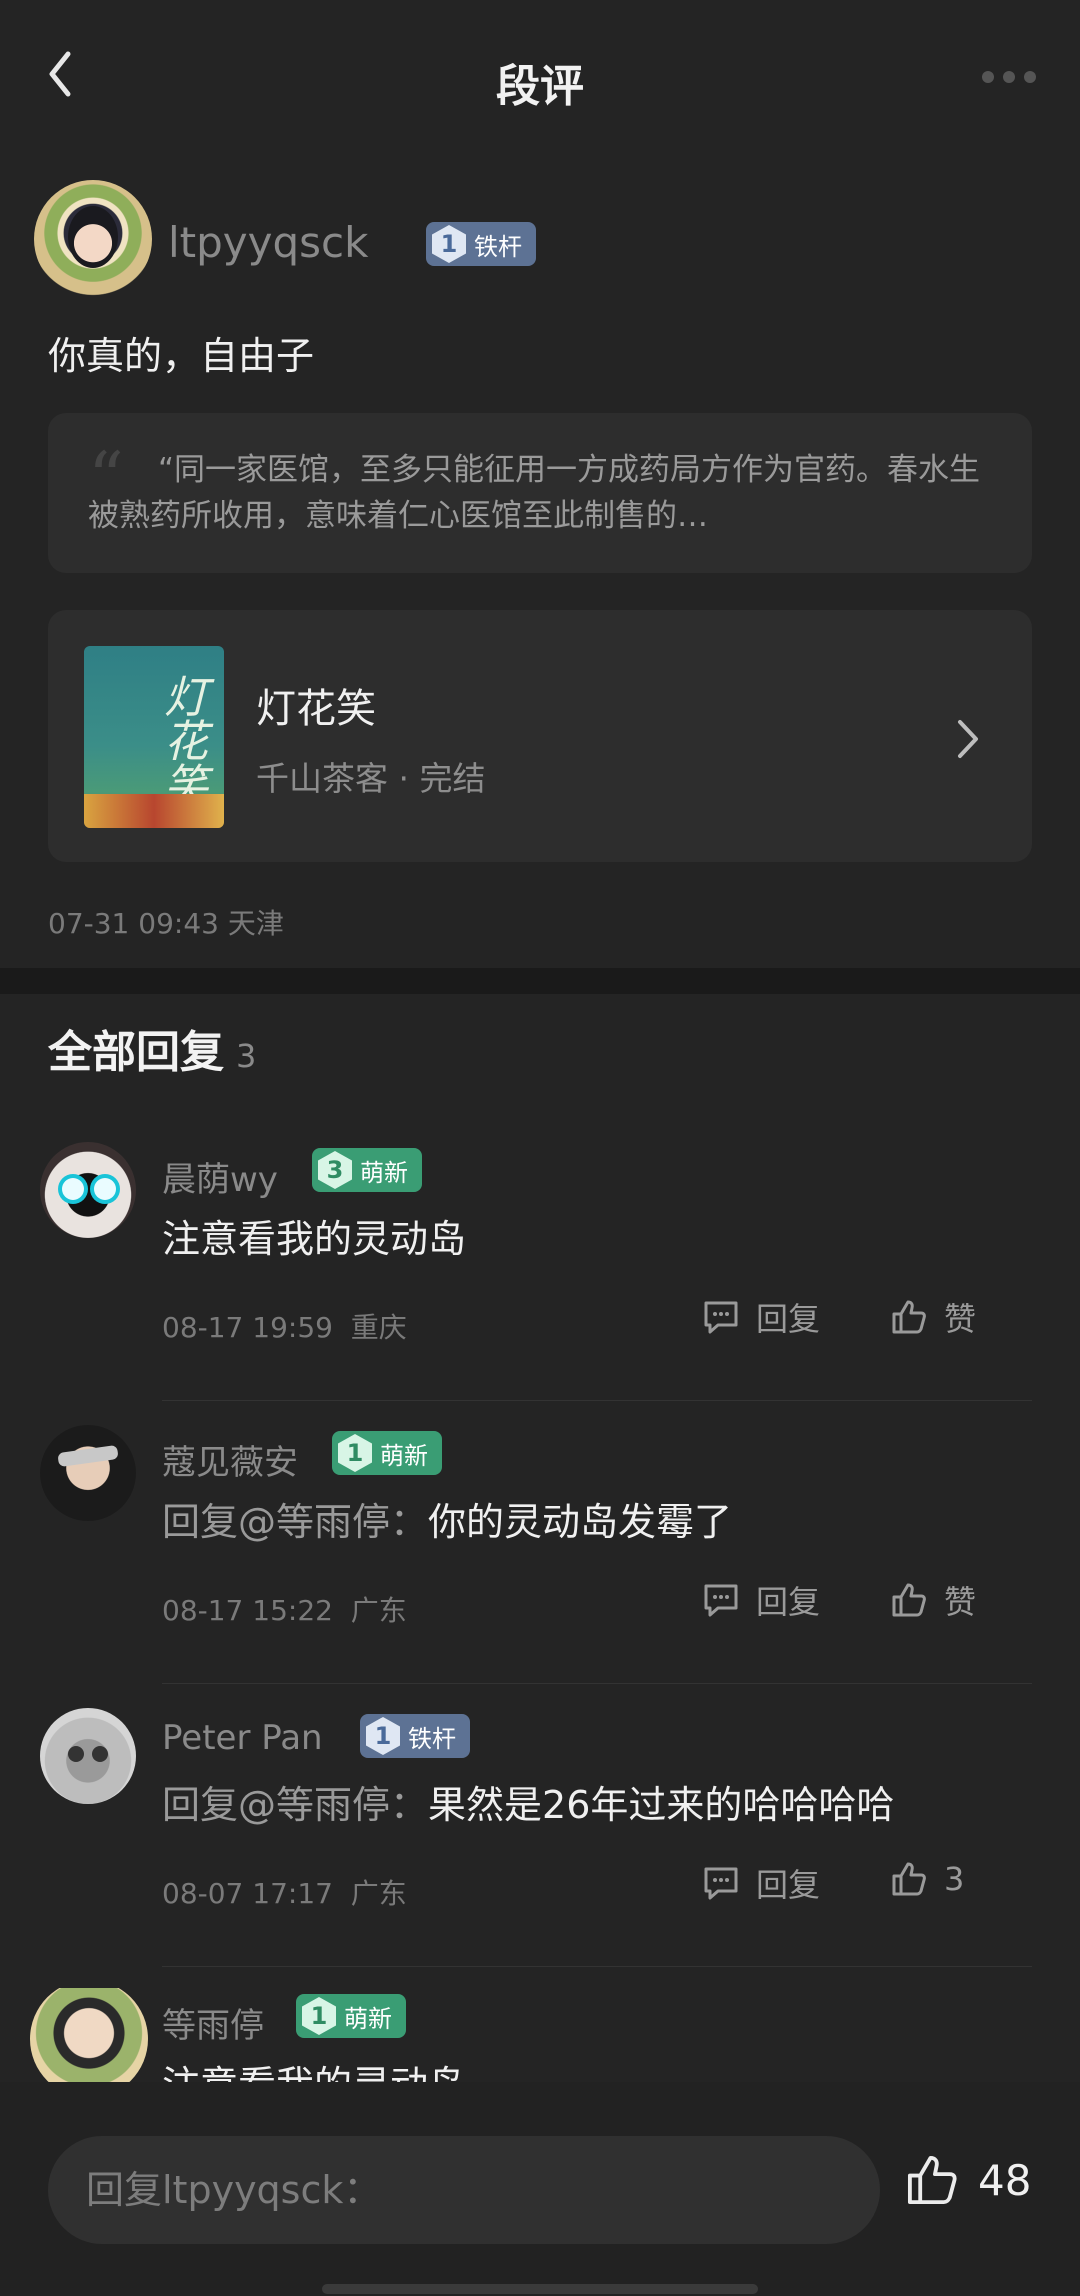 The width and height of the screenshot is (1080, 2296). I want to click on book-cover: 灯花笑, so click(154, 737).